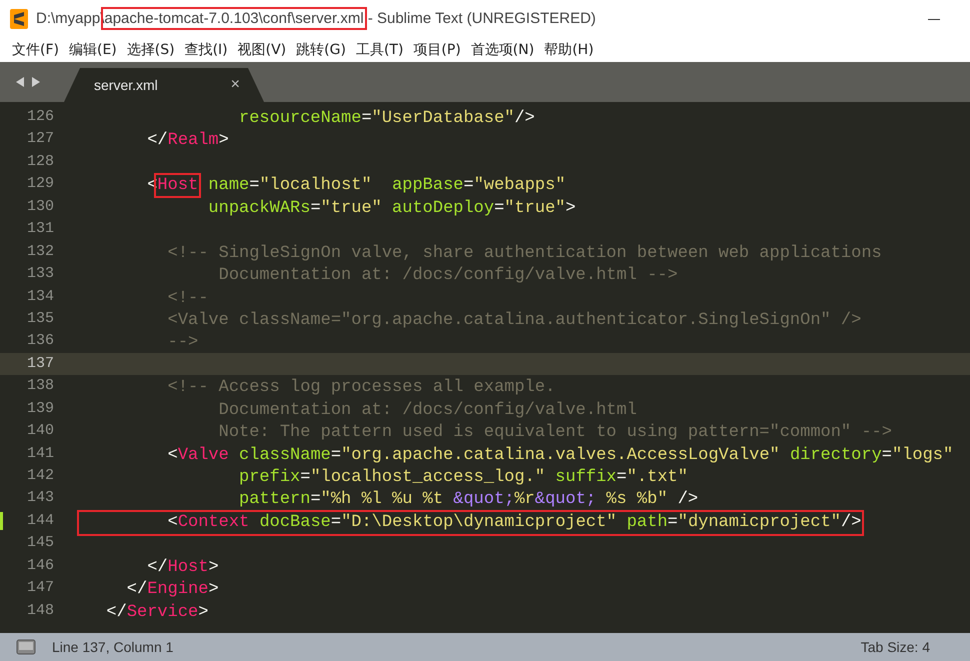 The height and width of the screenshot is (661, 970). I want to click on line-number: 143, so click(40, 498).